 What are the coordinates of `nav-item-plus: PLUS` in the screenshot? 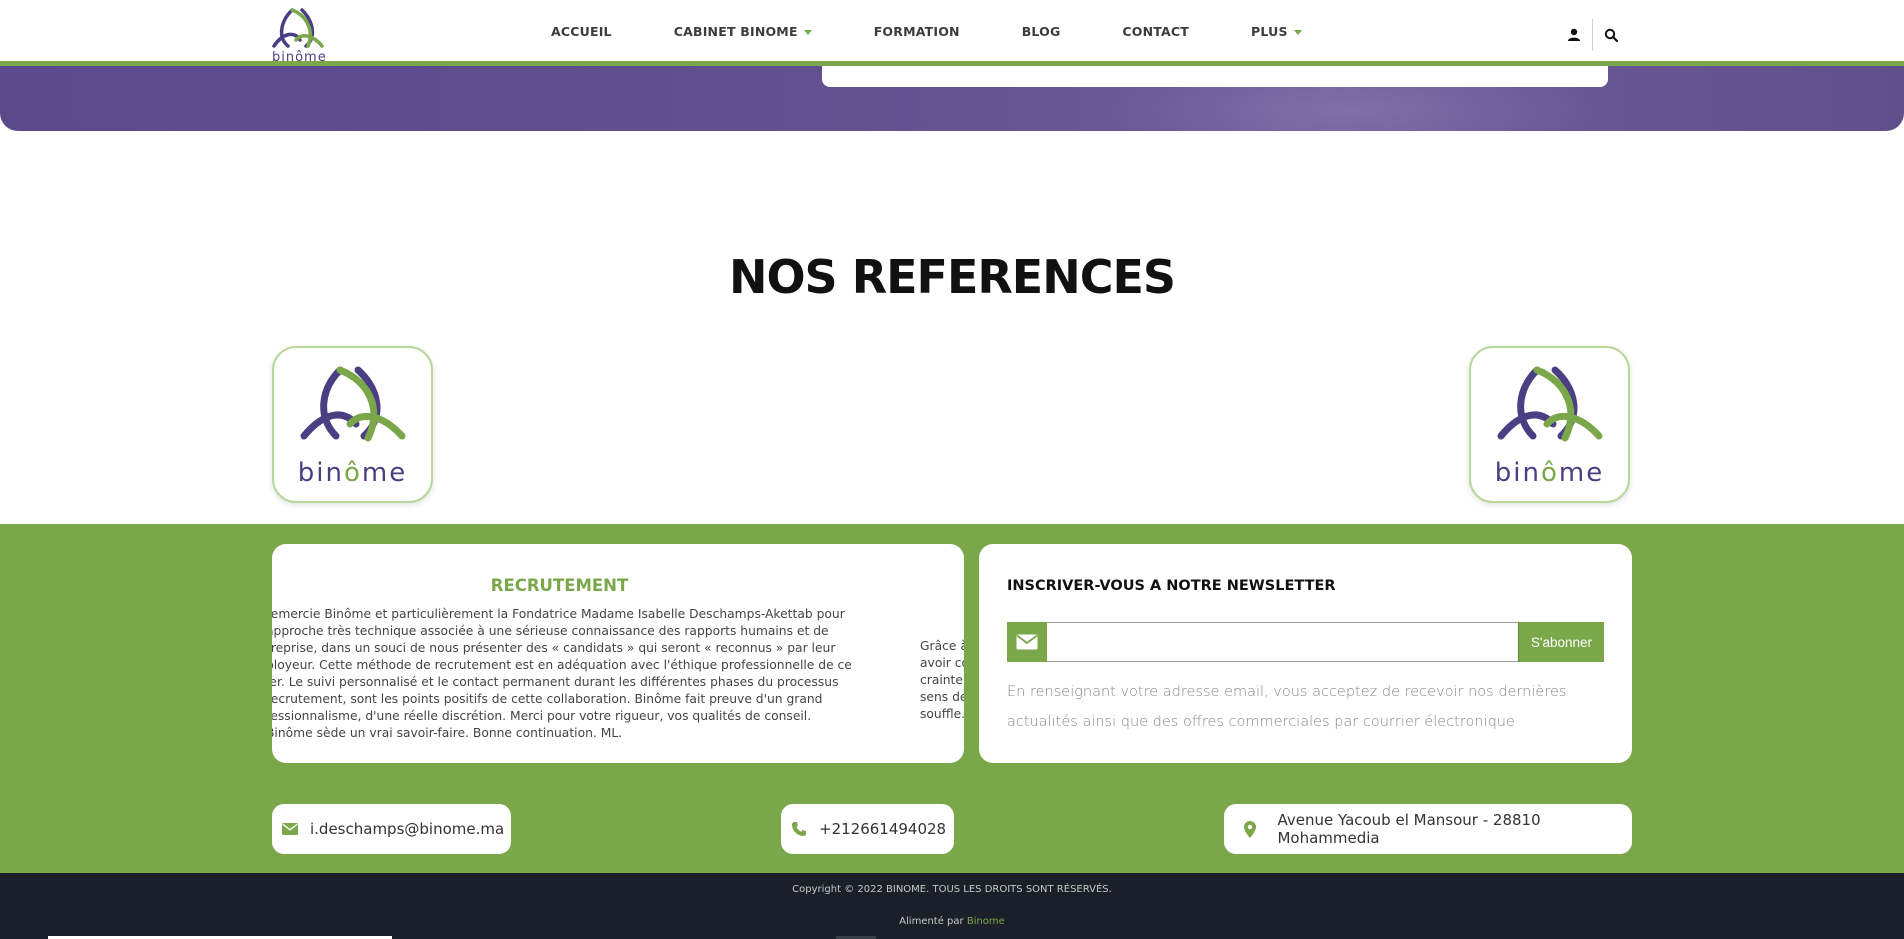 It's located at (1276, 33).